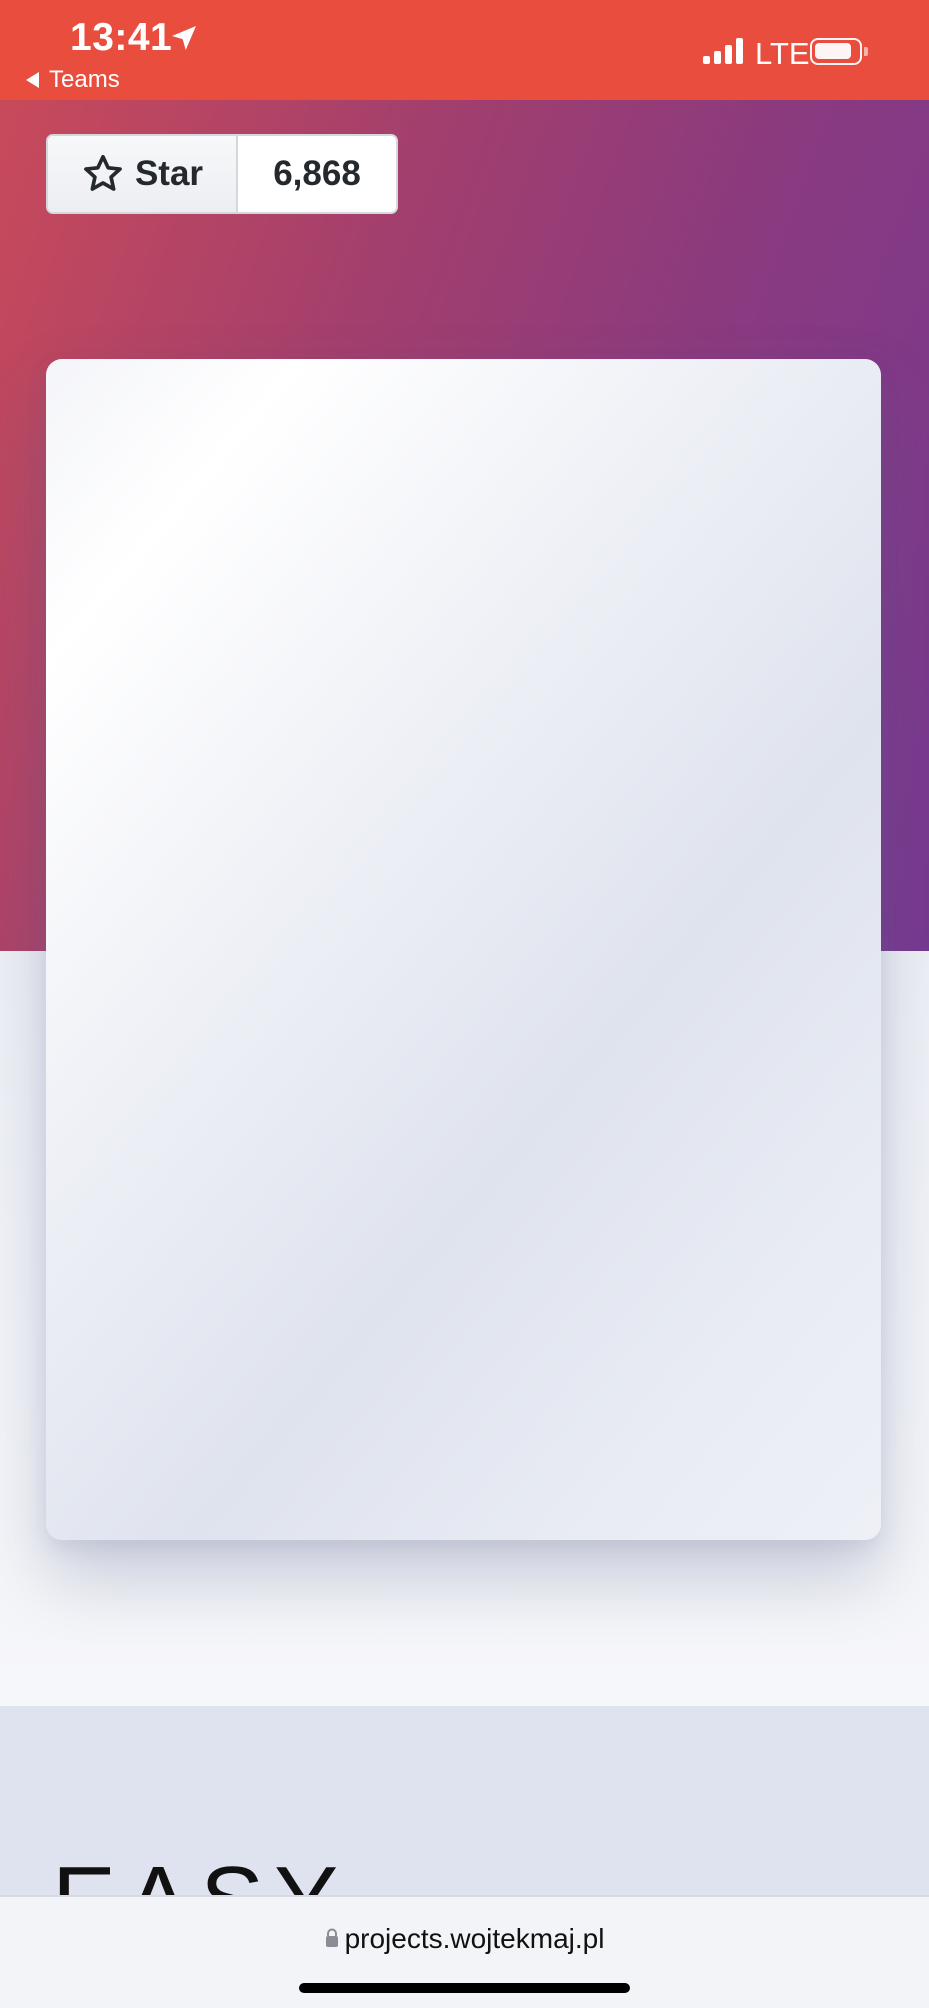 The image size is (929, 2008). I want to click on back-to-app-link: Teams, so click(73, 80).